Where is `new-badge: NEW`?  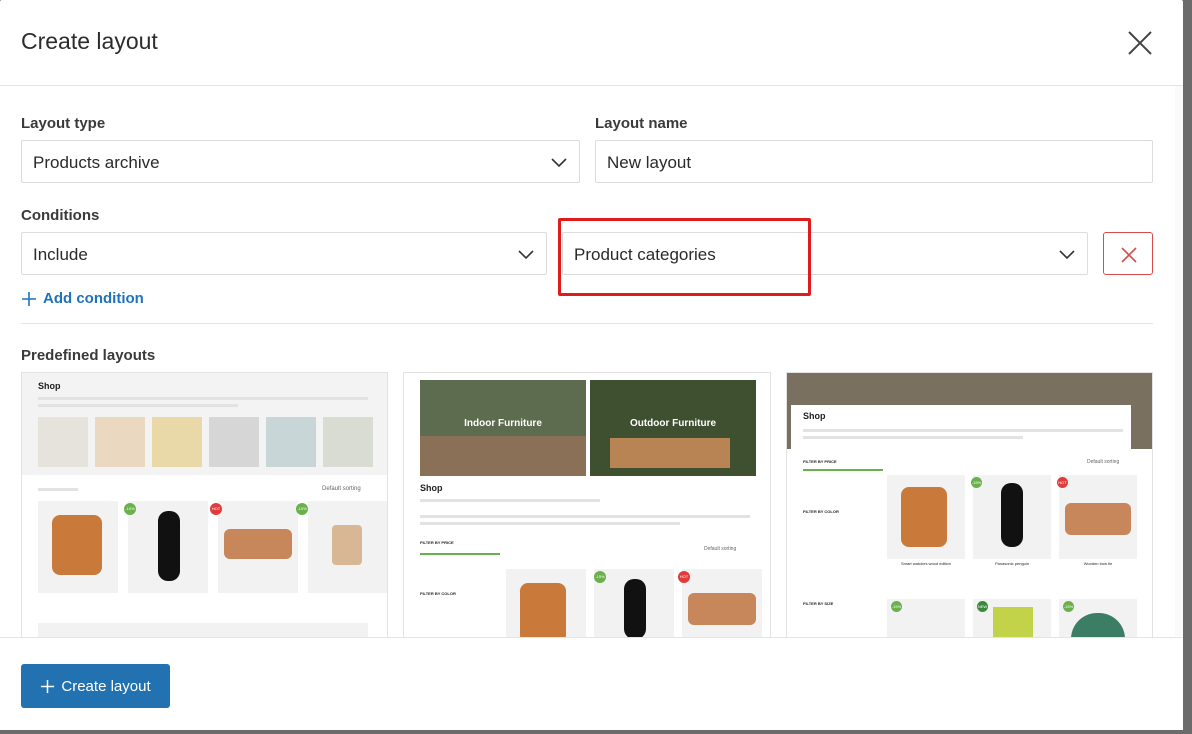 new-badge: NEW is located at coordinates (982, 606).